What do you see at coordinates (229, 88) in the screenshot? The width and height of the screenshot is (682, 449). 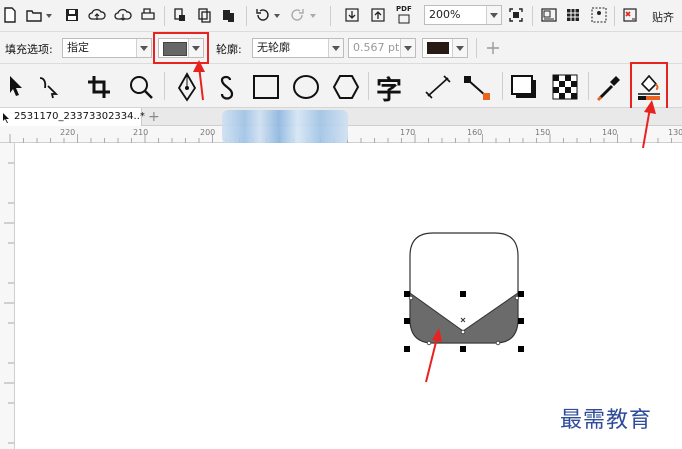 I see `artistic-media-tool-icon` at bounding box center [229, 88].